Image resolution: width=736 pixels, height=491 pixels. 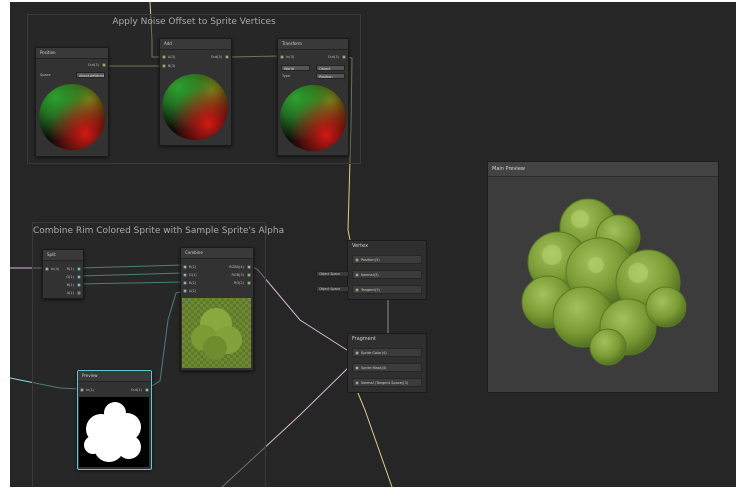 What do you see at coordinates (79, 293) in the screenshot?
I see `output-port-dot-a` at bounding box center [79, 293].